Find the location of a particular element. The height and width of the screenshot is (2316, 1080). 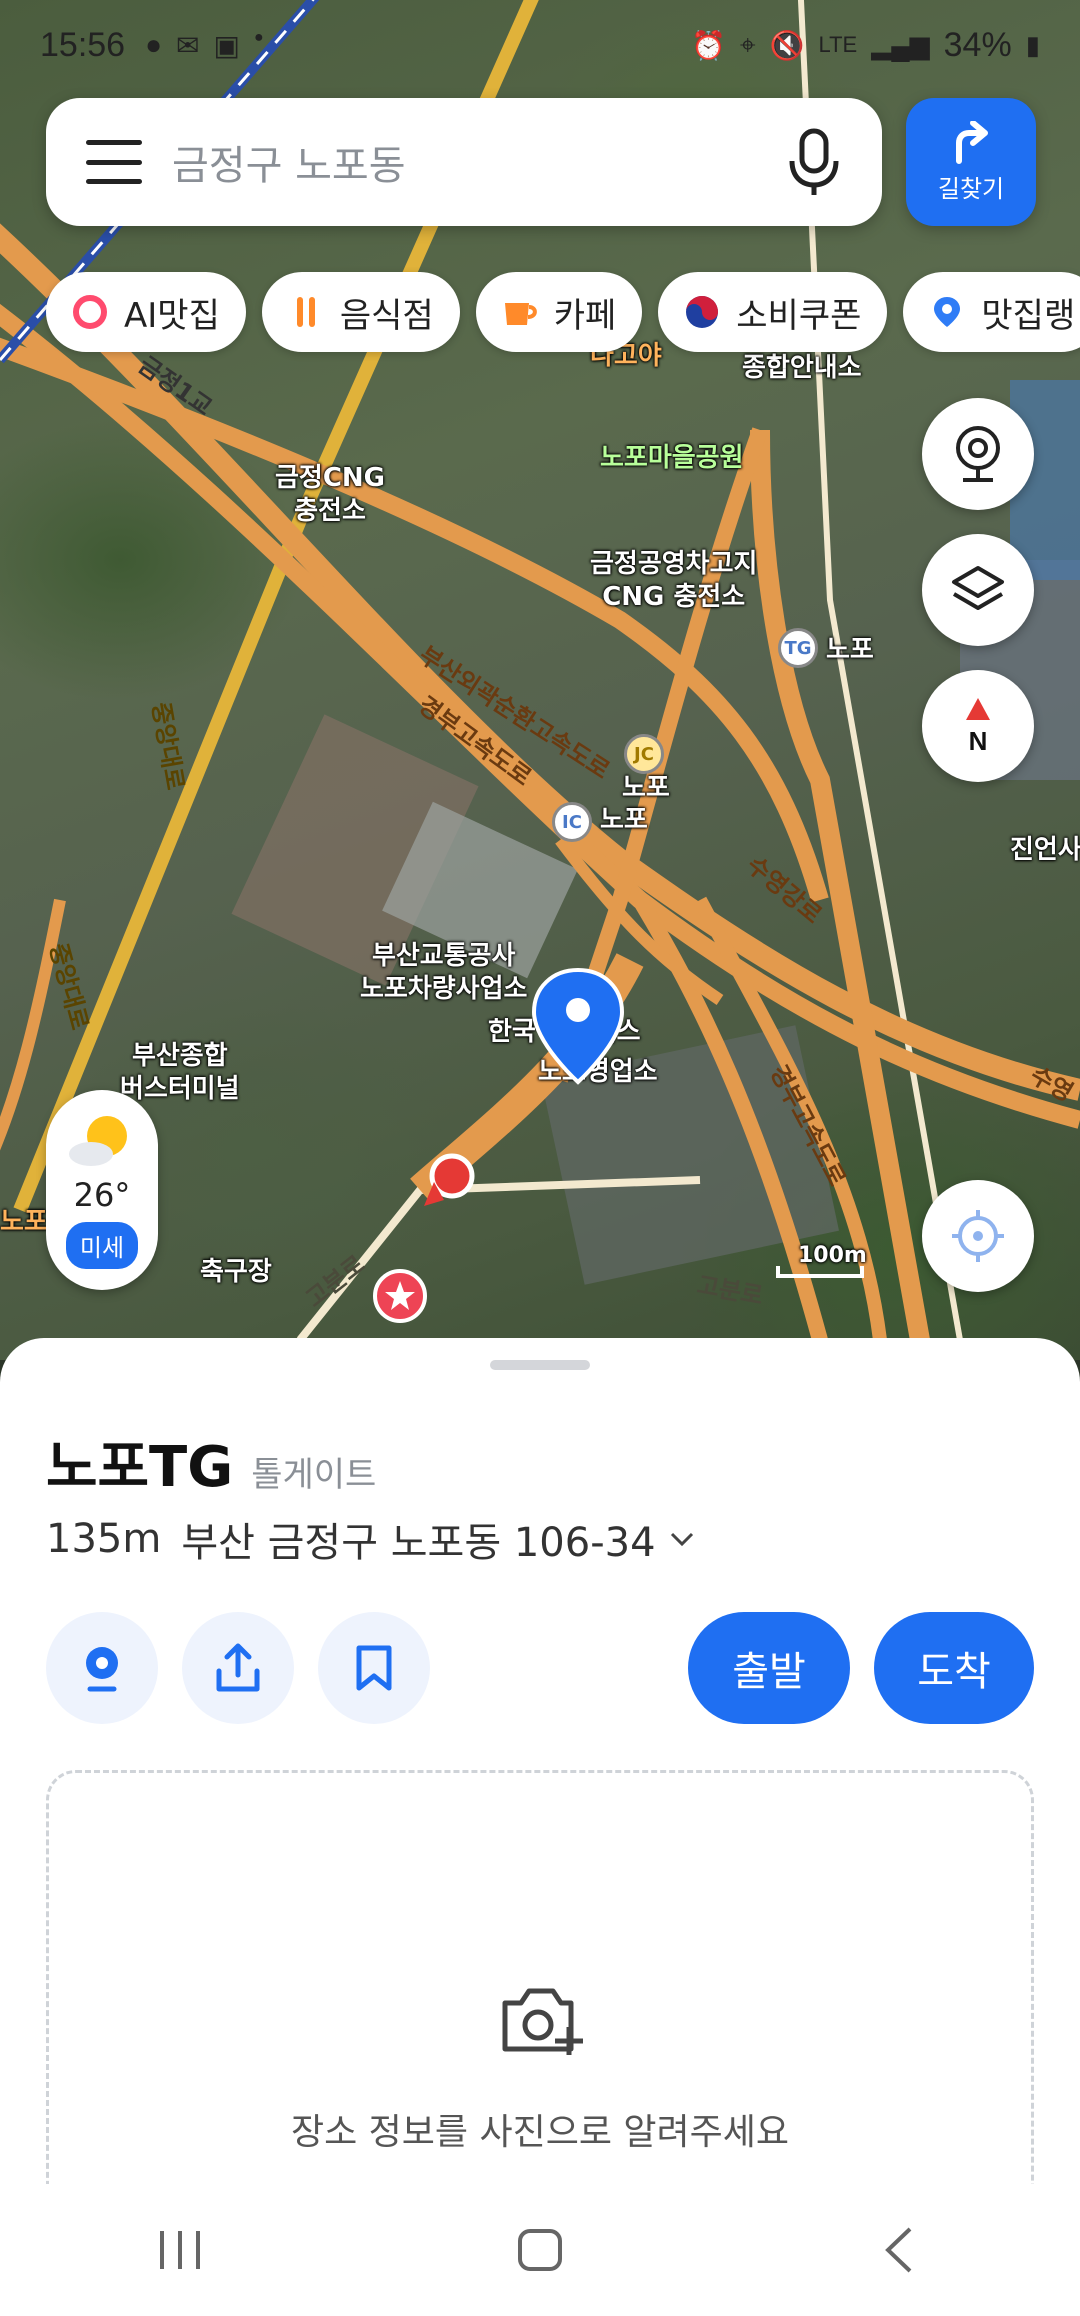

my-location-button is located at coordinates (978, 1236).